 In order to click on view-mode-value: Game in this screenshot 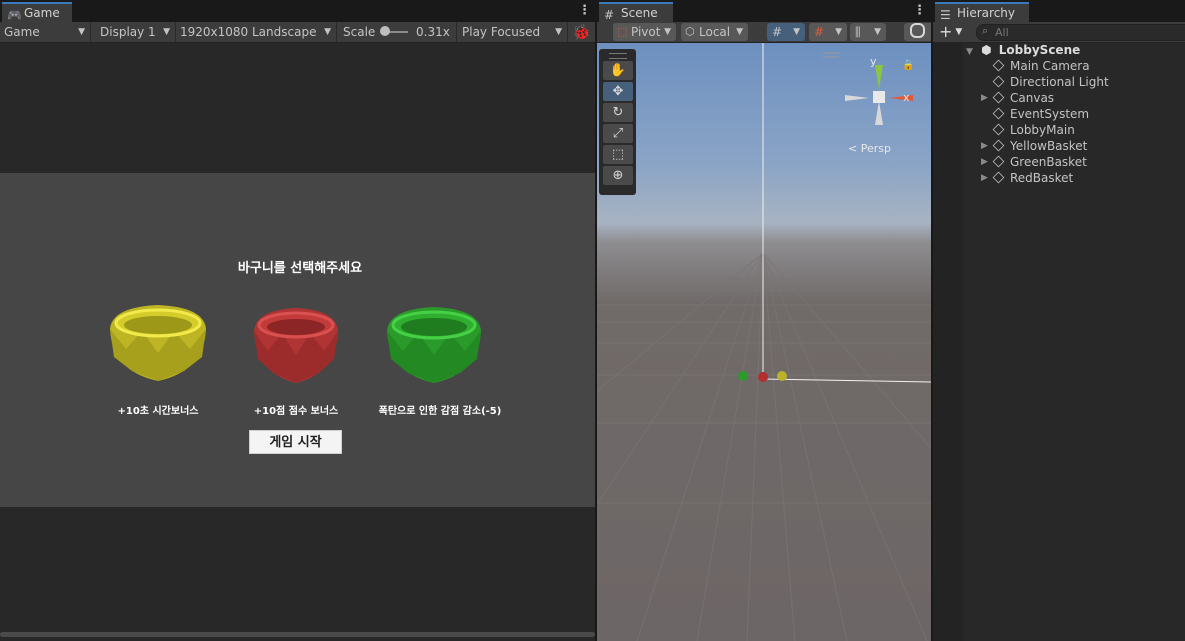, I will do `click(22, 32)`.